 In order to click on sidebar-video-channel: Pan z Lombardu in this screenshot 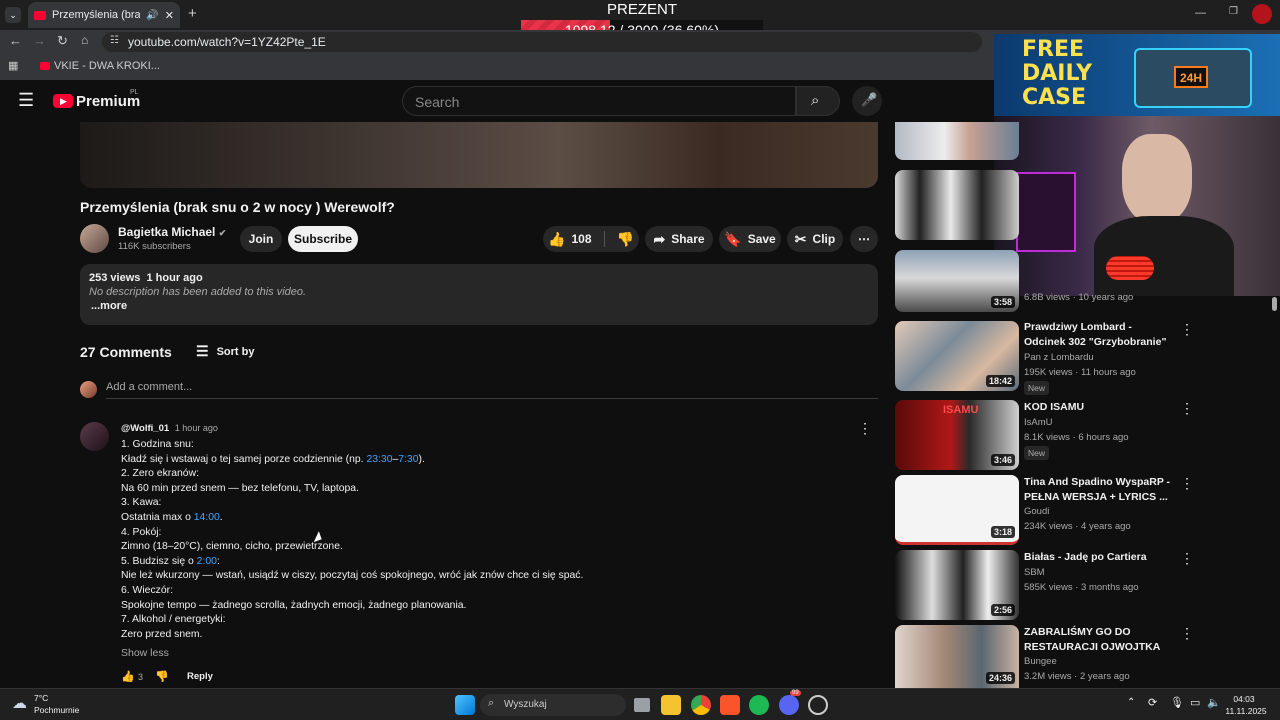, I will do `click(1059, 357)`.